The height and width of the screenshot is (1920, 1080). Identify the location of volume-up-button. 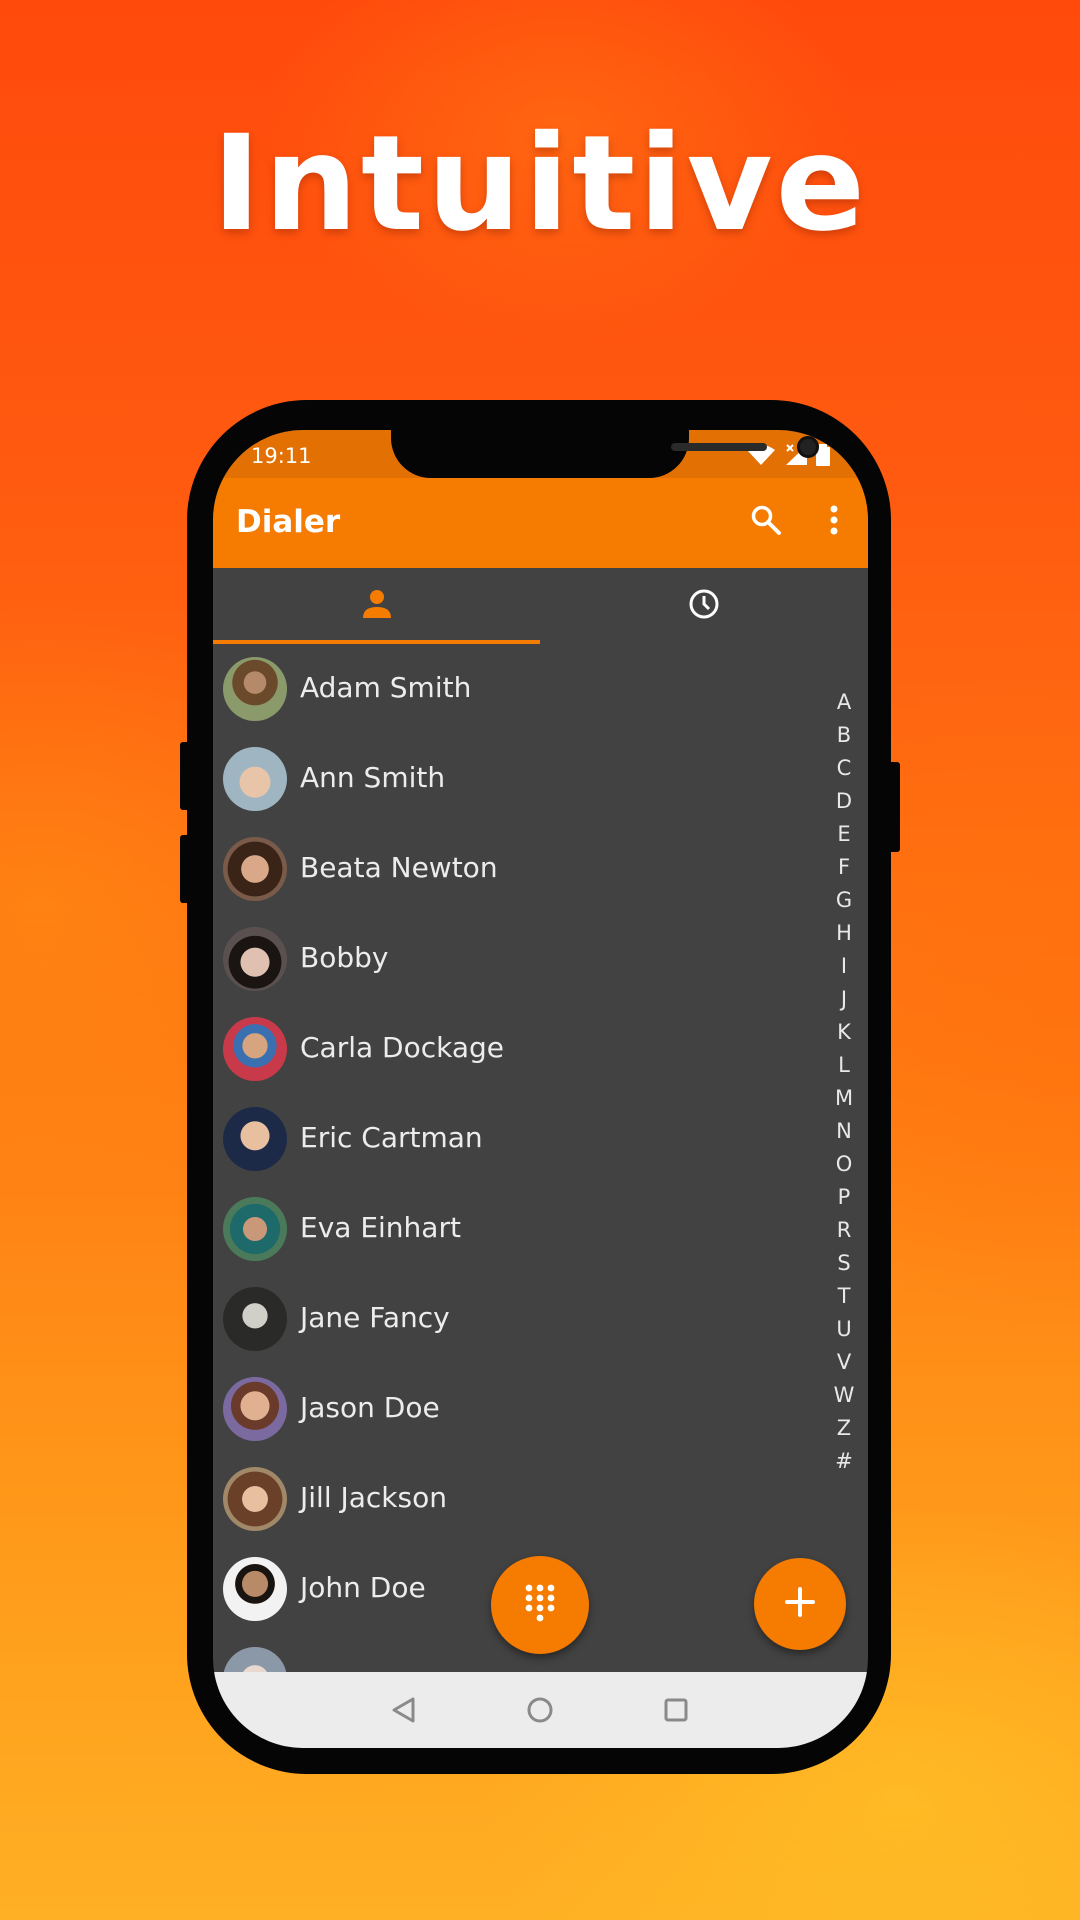
(186, 776).